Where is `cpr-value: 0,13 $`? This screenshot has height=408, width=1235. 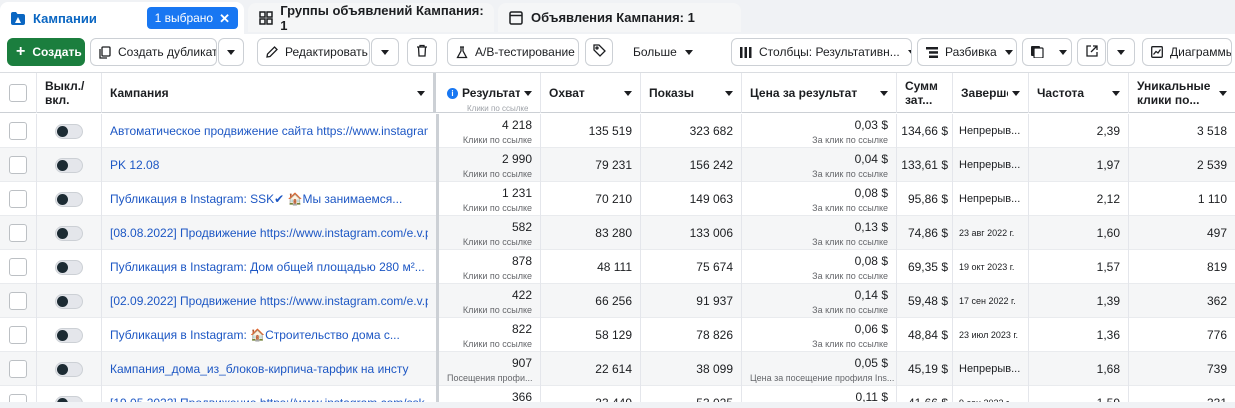
cpr-value: 0,13 $ is located at coordinates (871, 227).